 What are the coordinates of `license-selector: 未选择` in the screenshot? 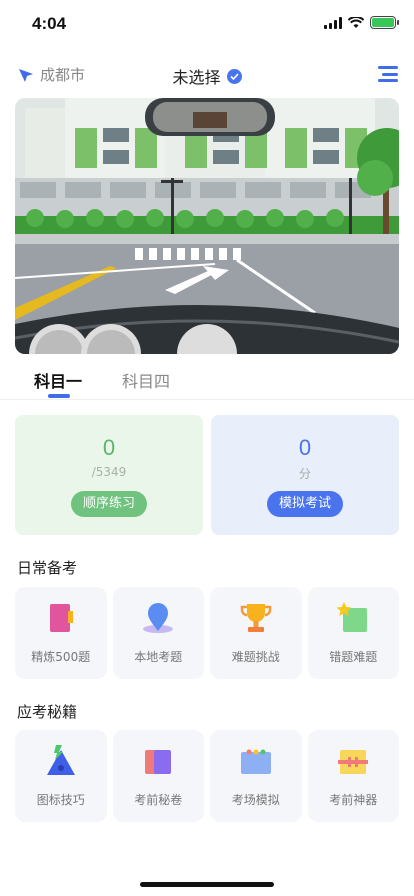 It's located at (207, 76).